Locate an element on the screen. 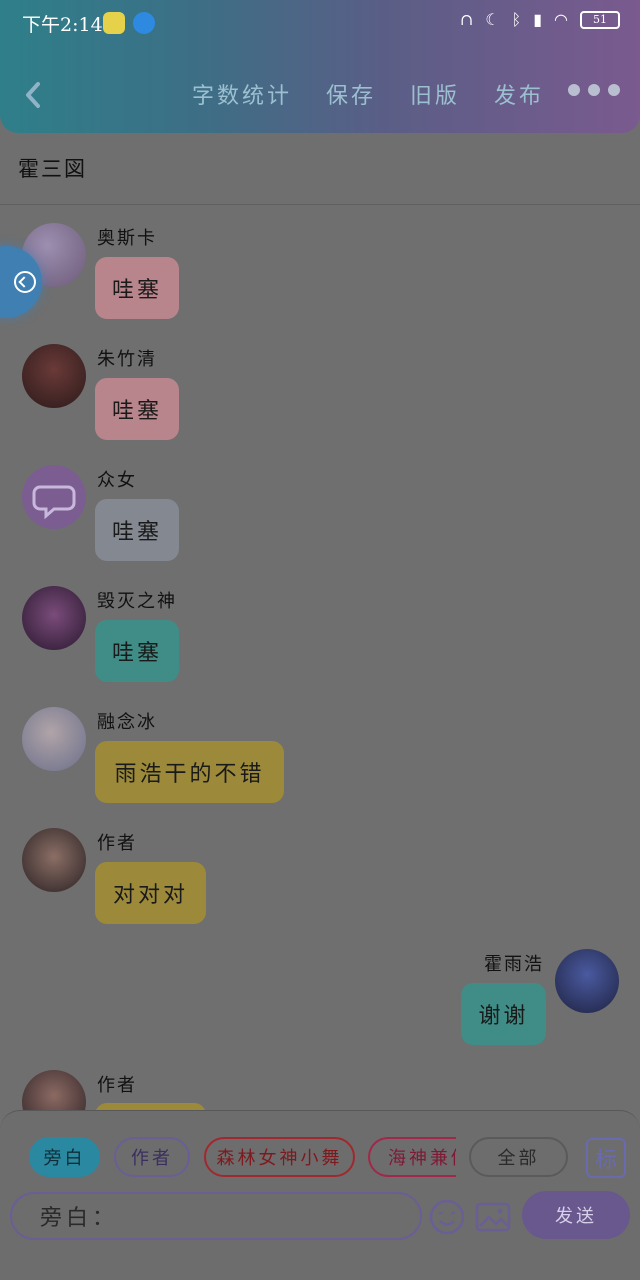 This screenshot has width=640, height=1280. sender-name: 融念冰 is located at coordinates (127, 722).